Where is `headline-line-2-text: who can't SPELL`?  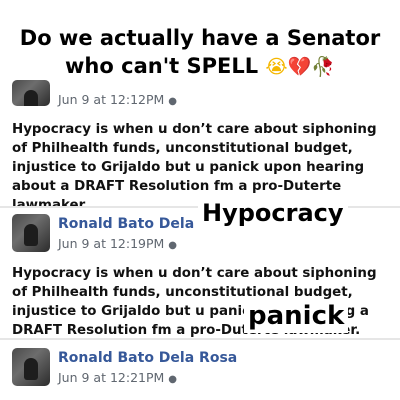 headline-line-2-text: who can't SPELL is located at coordinates (162, 66).